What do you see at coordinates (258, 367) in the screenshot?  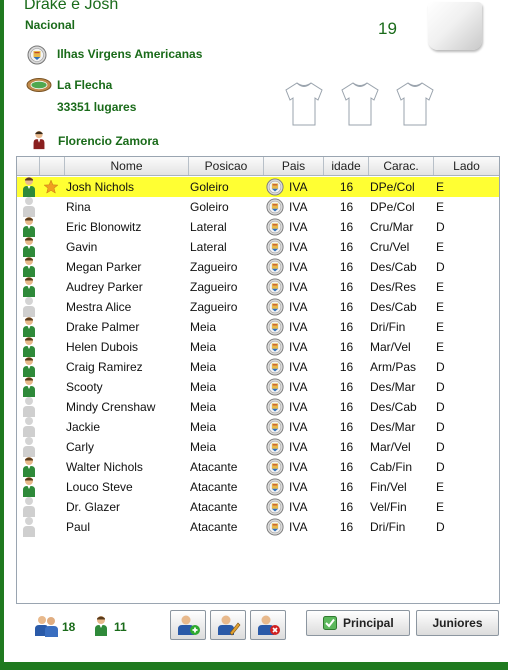 I see `table-row: Craig Ramirez Meia IVA 16 Arm/Pas D` at bounding box center [258, 367].